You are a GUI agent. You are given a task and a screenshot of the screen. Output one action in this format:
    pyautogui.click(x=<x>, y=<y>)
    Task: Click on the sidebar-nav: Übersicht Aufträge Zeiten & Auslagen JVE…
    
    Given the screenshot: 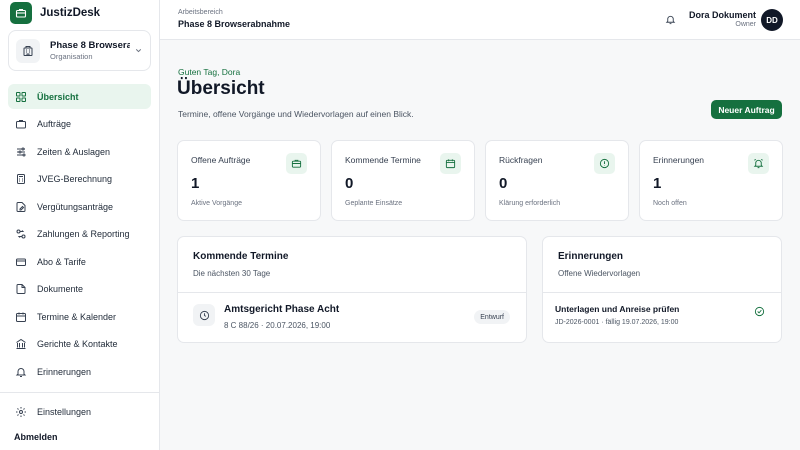 What is the action you would take?
    pyautogui.click(x=79, y=235)
    